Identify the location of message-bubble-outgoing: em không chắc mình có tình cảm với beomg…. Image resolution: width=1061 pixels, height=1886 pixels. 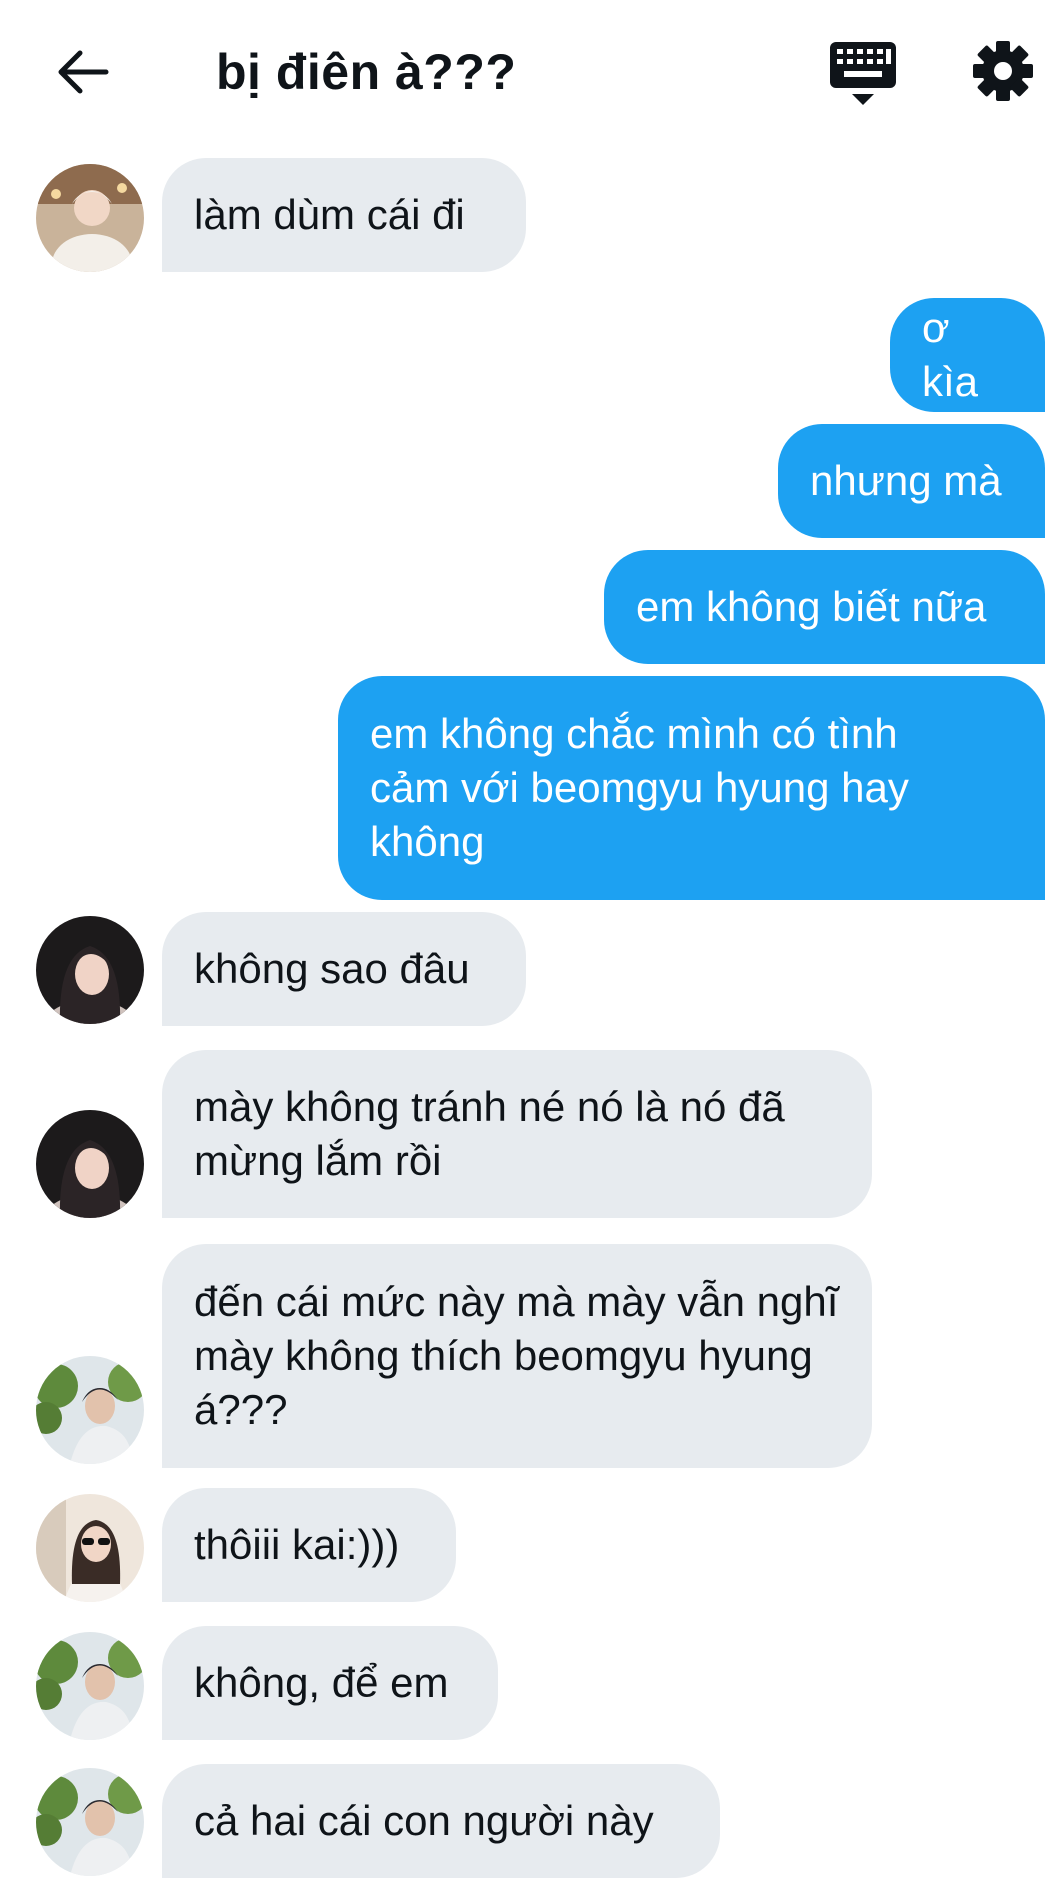
(691, 788).